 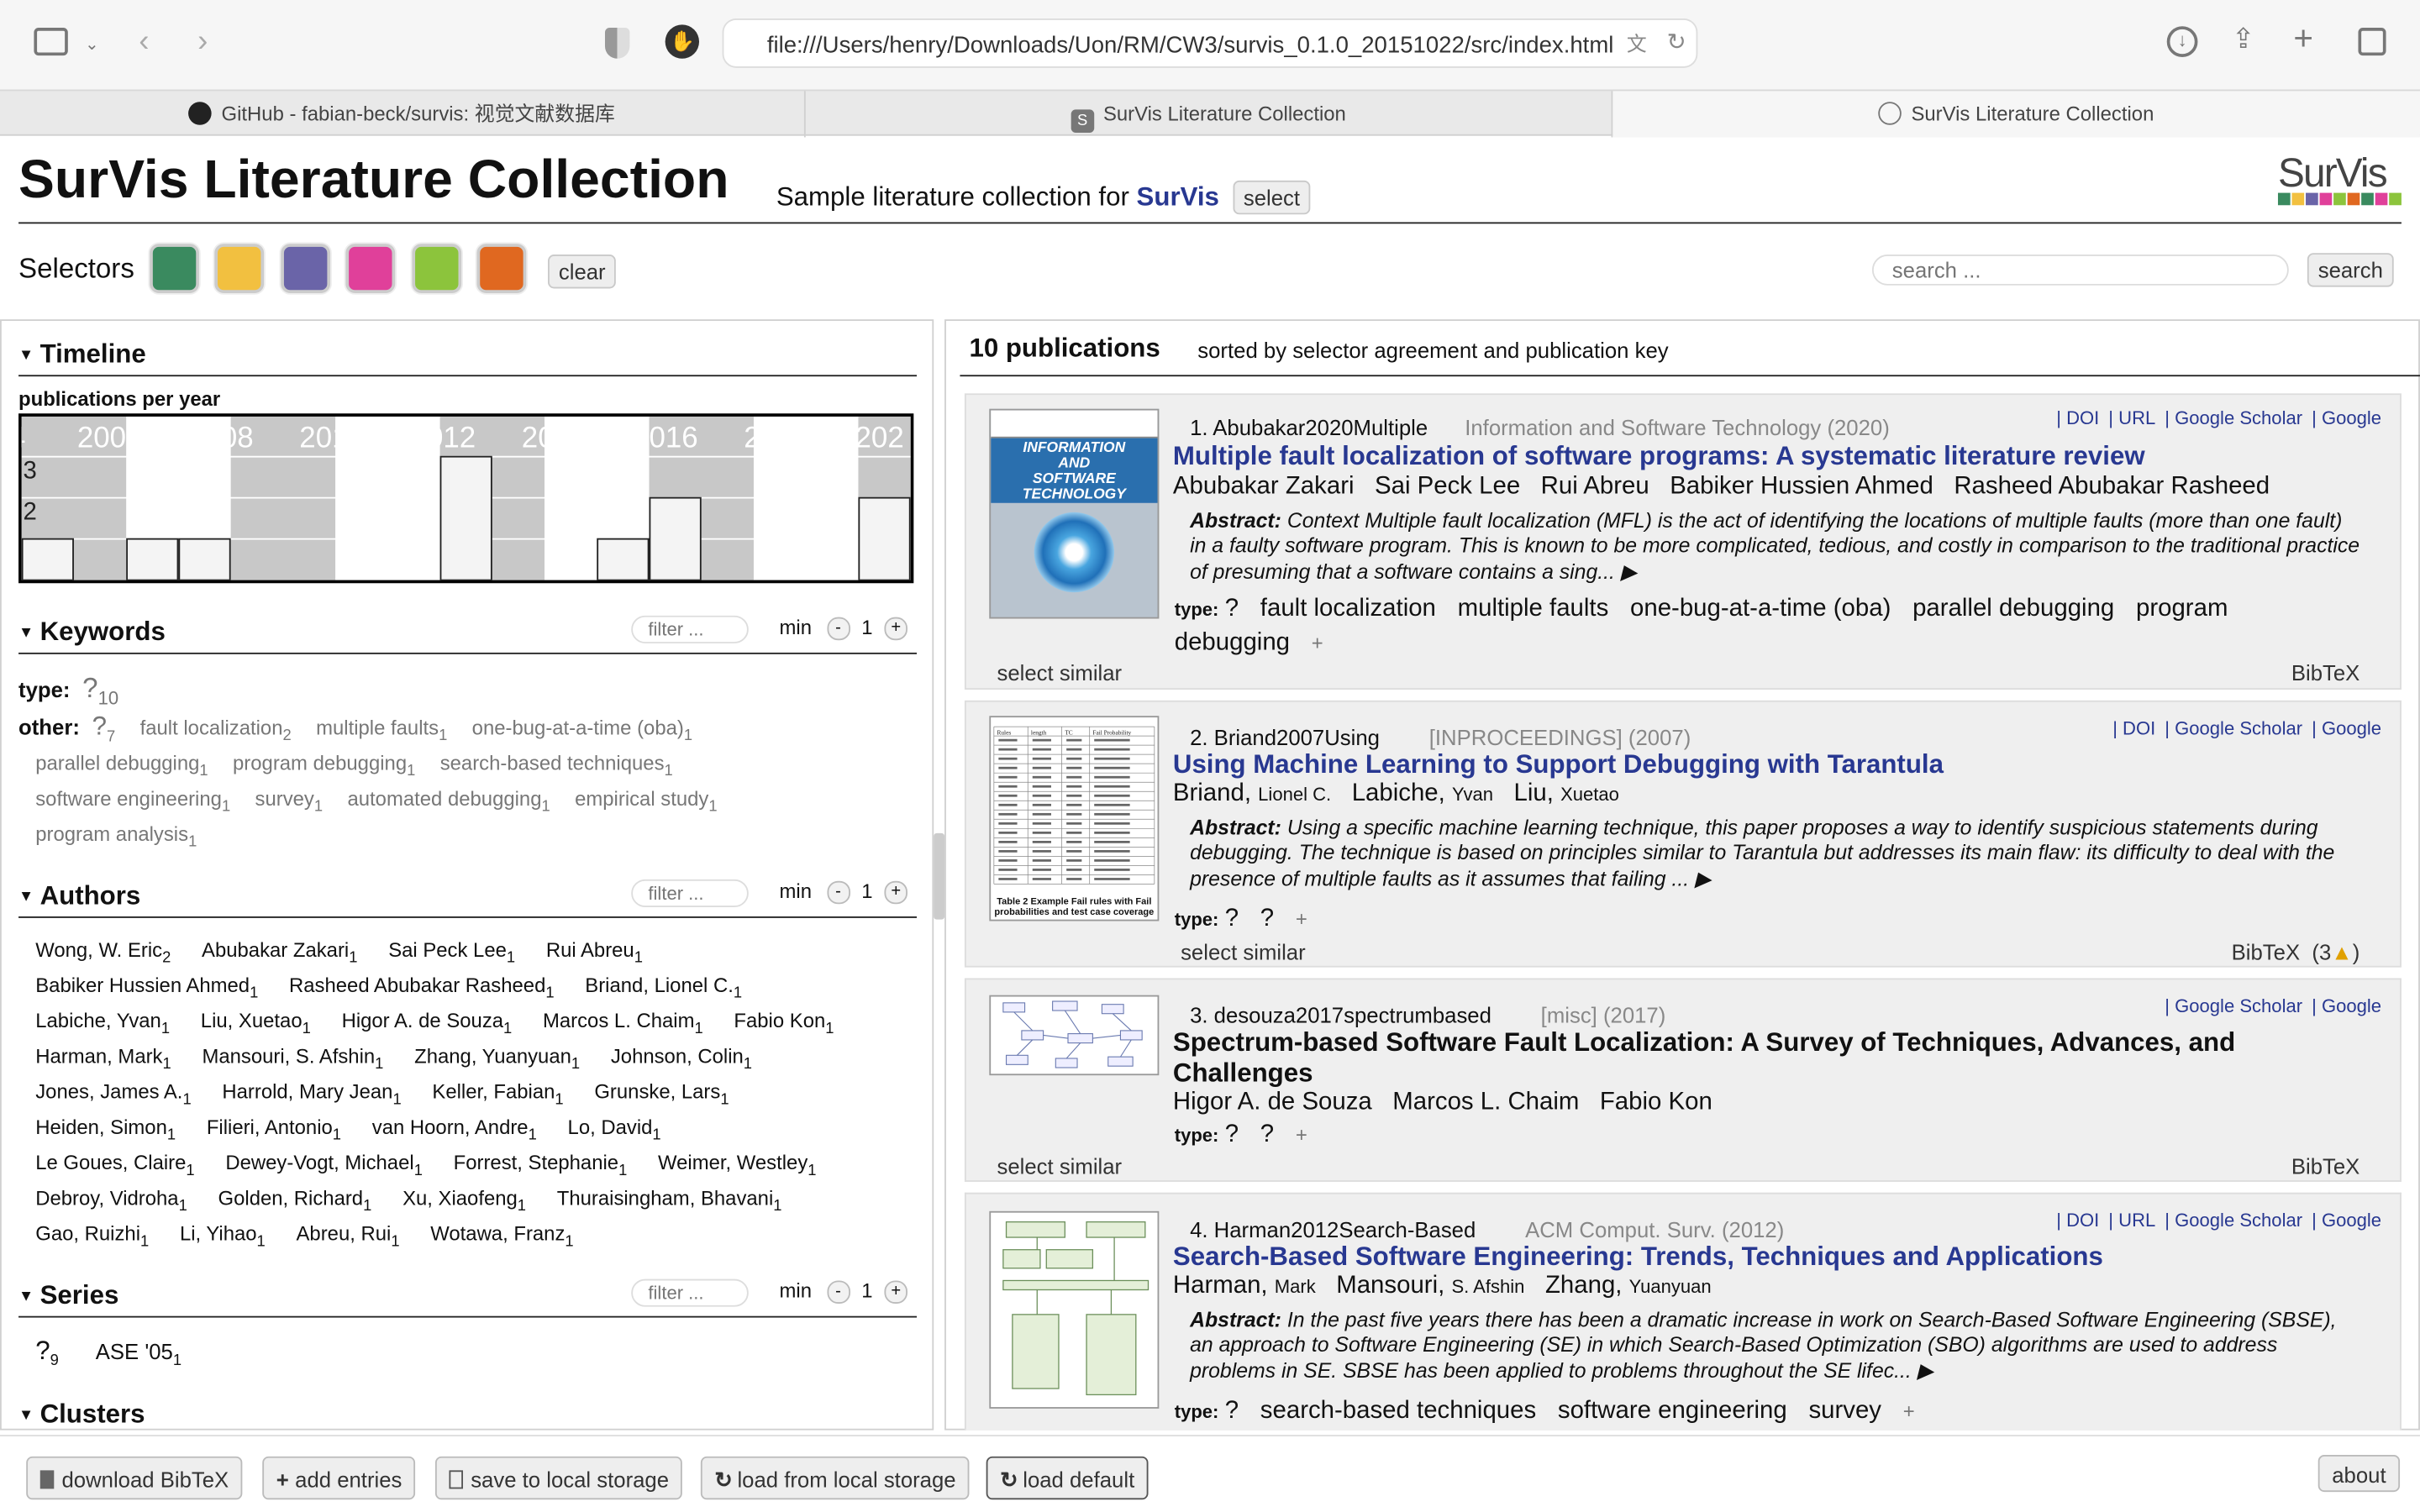 I want to click on series-item: ASE '051, so click(x=139, y=1354).